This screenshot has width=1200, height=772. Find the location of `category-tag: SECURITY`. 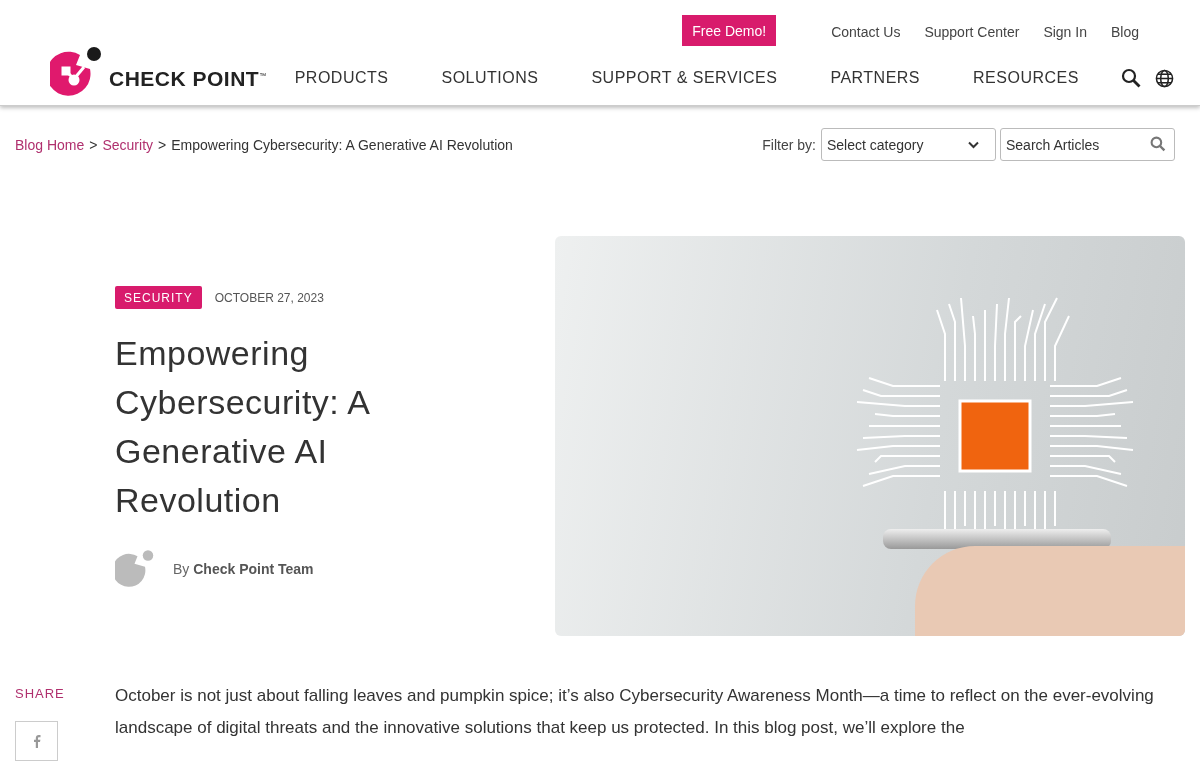

category-tag: SECURITY is located at coordinates (158, 297).